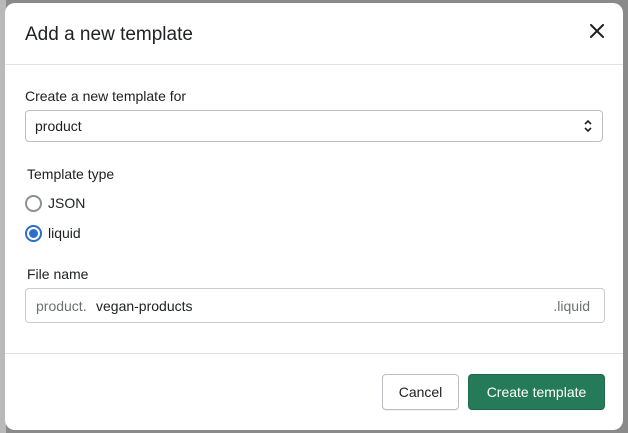  I want to click on close-button, so click(597, 31).